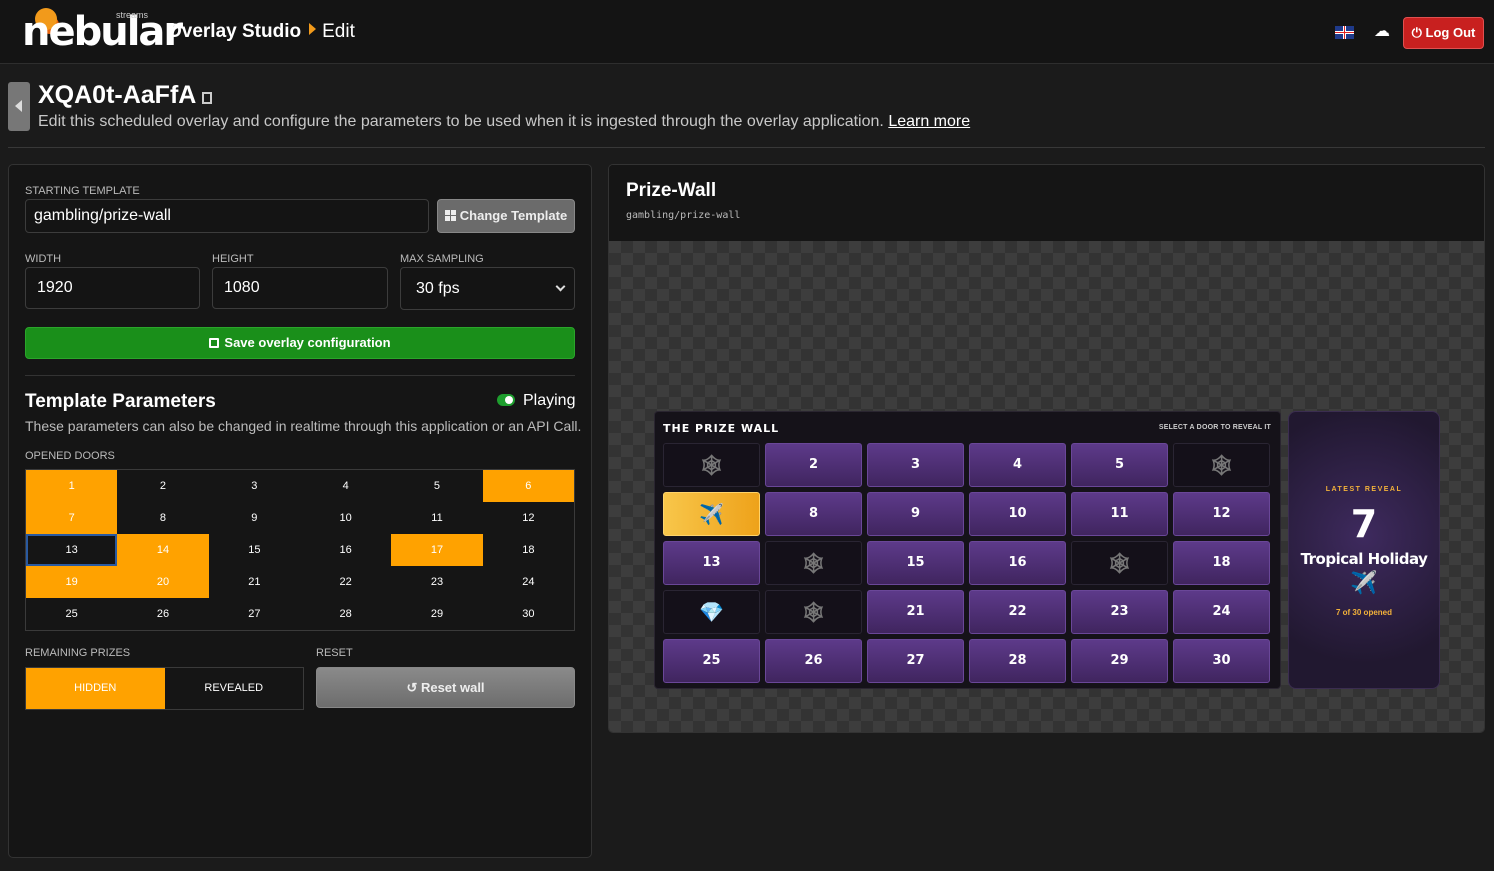 The width and height of the screenshot is (1494, 871). I want to click on door-toggle: 13, so click(72, 550).